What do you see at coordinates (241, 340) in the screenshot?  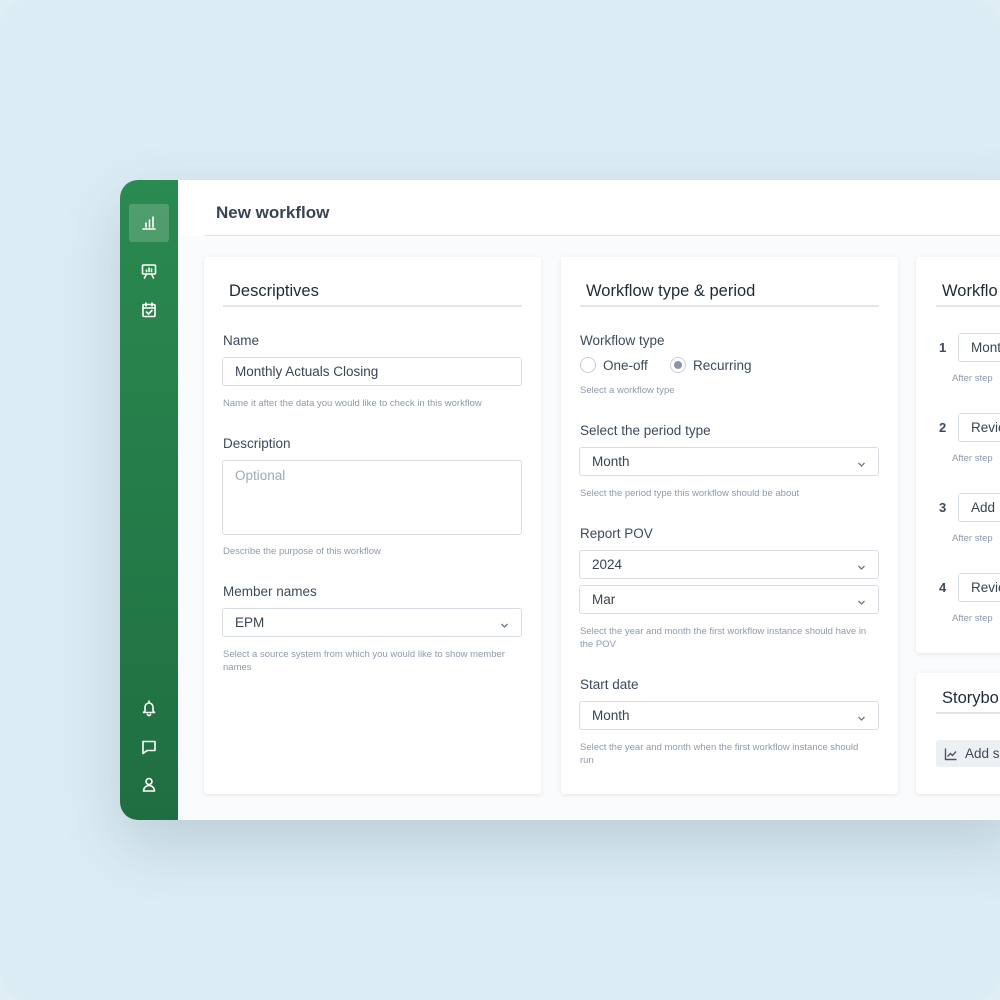 I see `name-label: Name` at bounding box center [241, 340].